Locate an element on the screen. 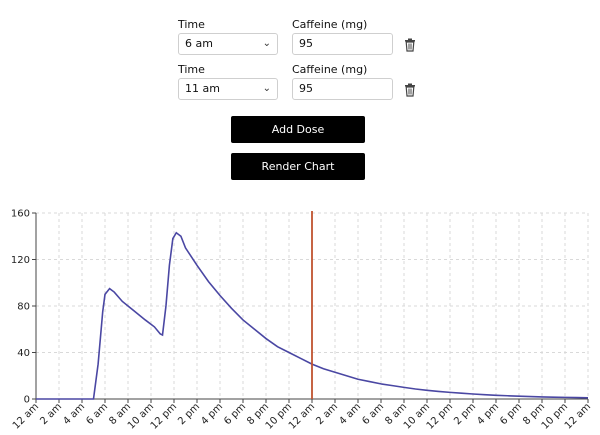 This screenshot has width=600, height=435. y-tick-label: 160 is located at coordinates (20, 214).